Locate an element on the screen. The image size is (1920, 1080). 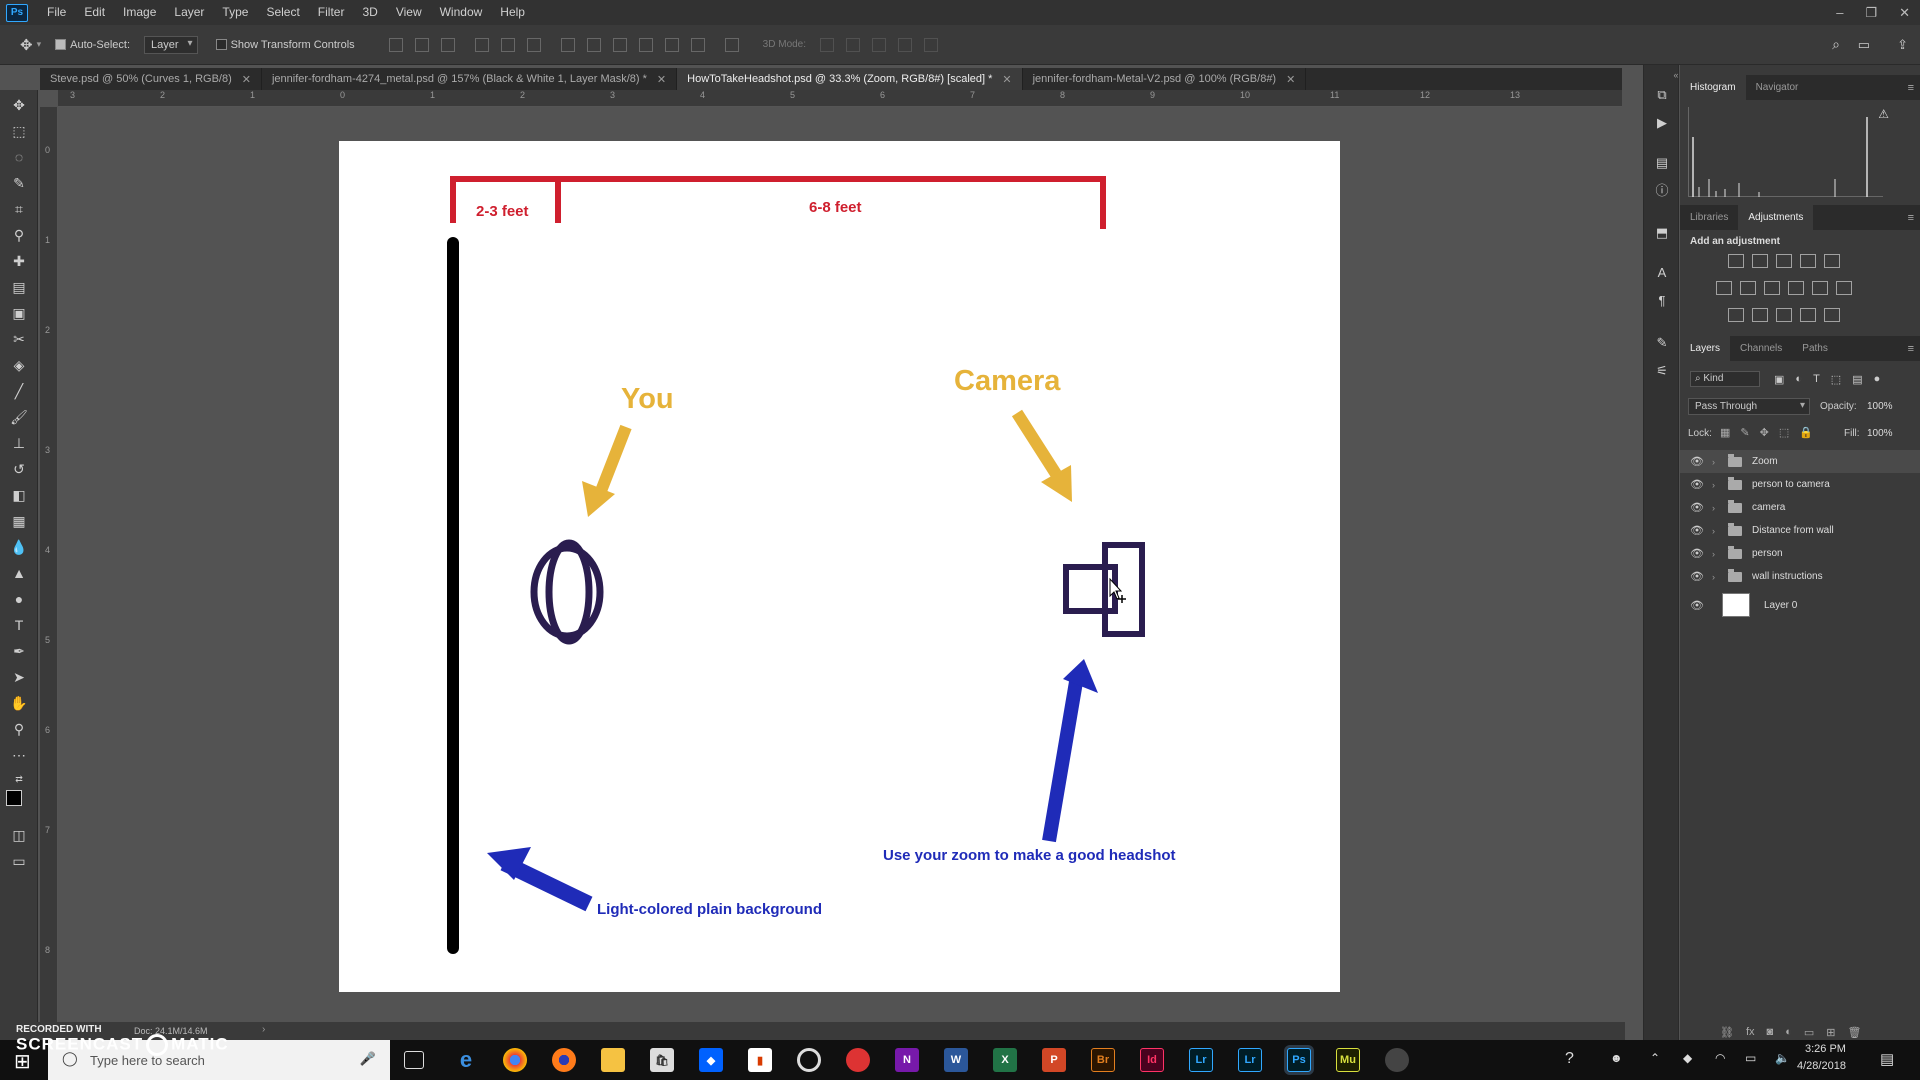
color-lookup-icon is located at coordinates (1844, 288).